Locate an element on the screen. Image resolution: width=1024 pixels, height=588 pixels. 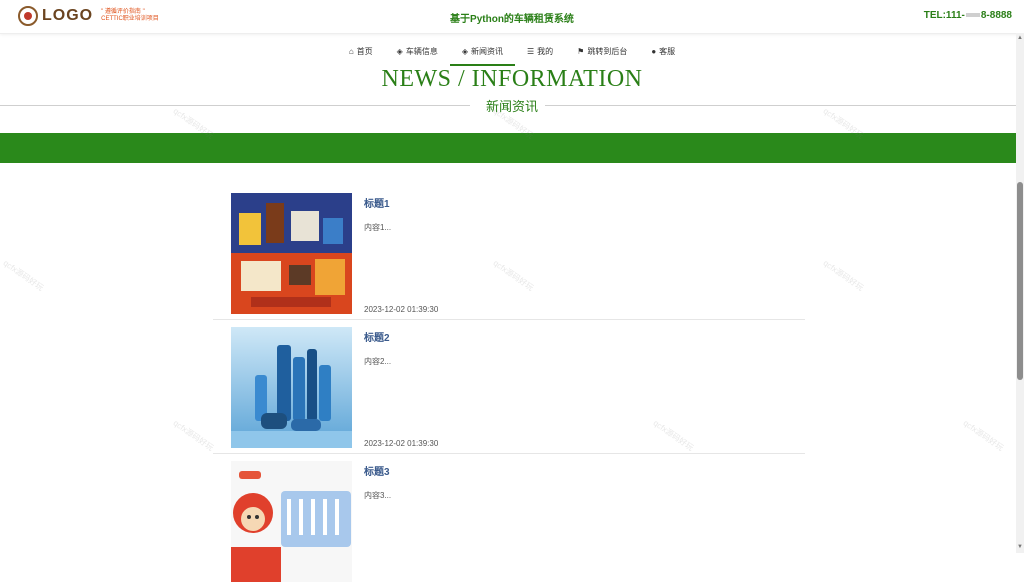
tel-suffix: 8-8888 is located at coordinates (996, 15).